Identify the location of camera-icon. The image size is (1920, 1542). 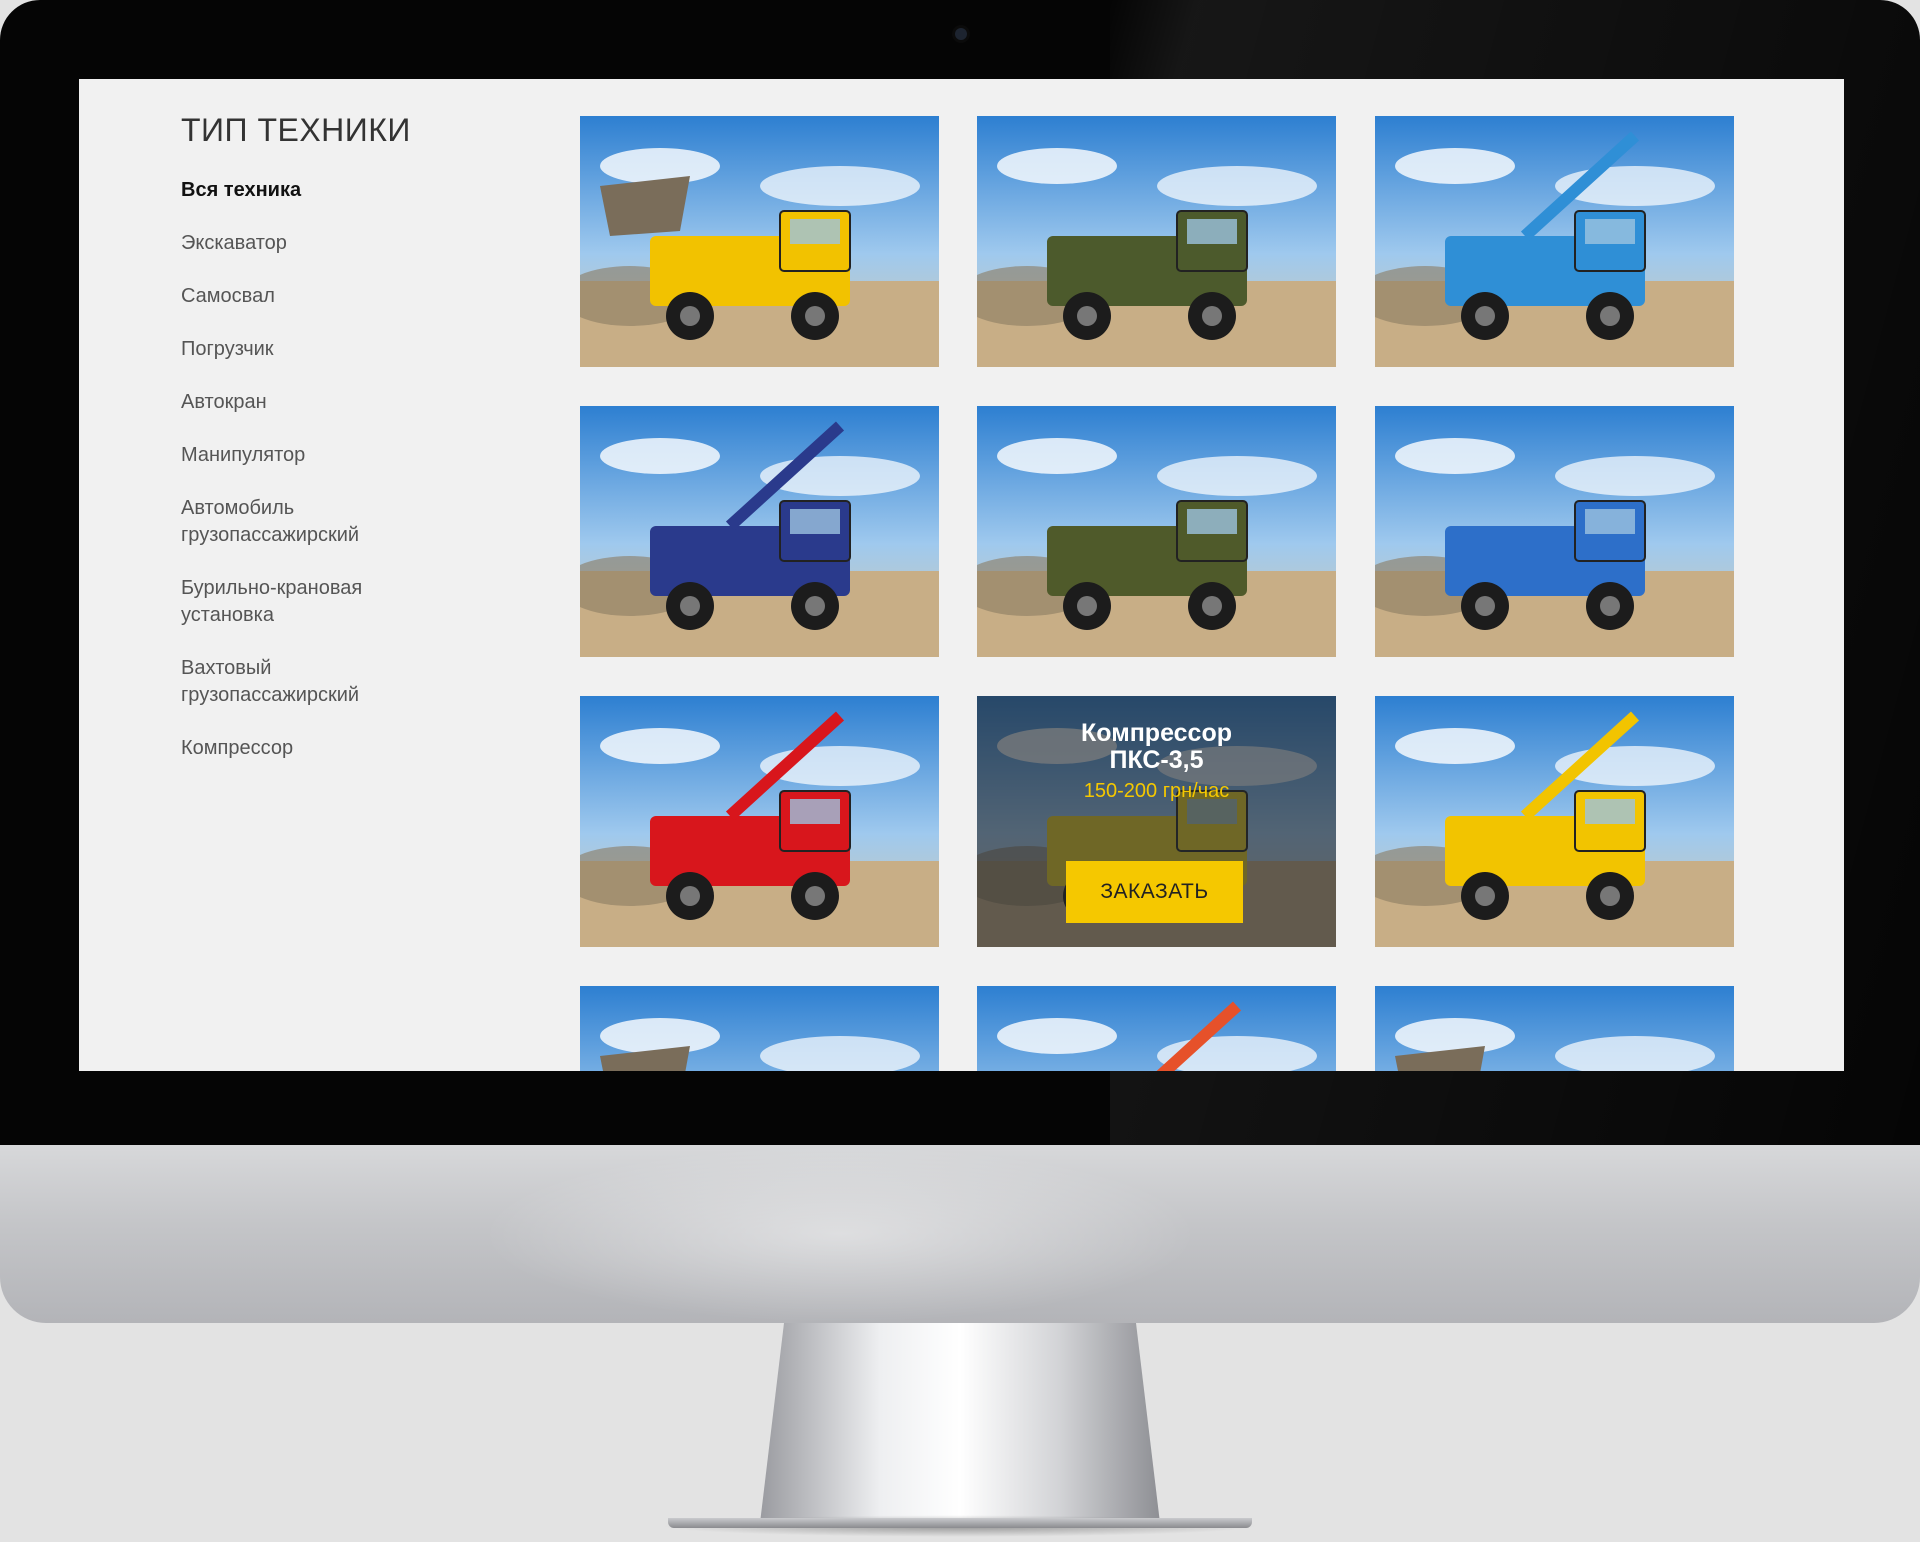
(961, 34).